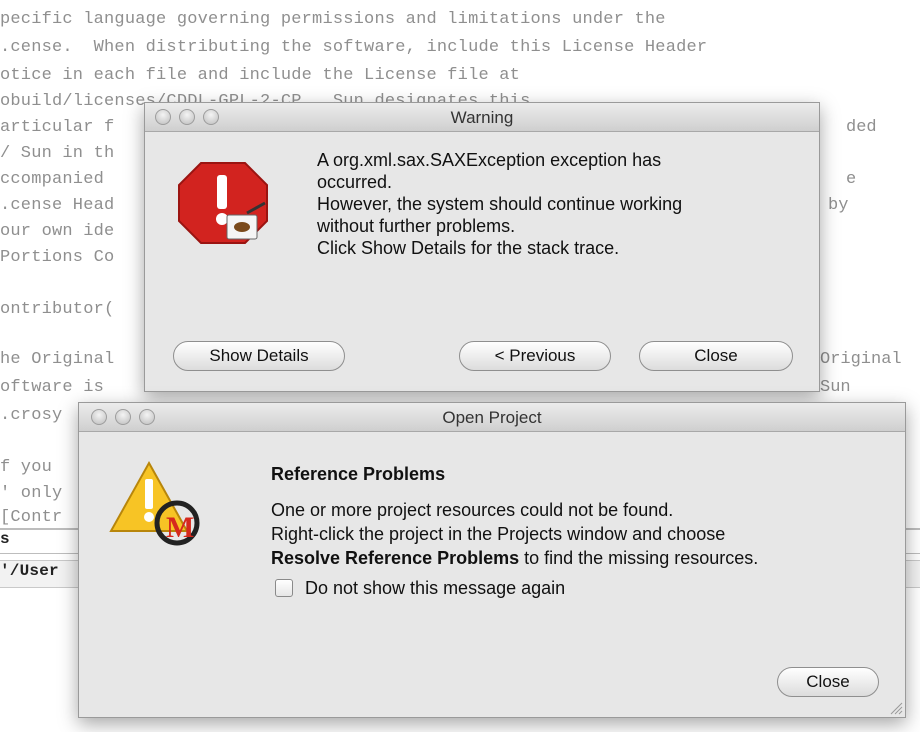  What do you see at coordinates (57, 153) in the screenshot?
I see `code-line: / Sun in th` at bounding box center [57, 153].